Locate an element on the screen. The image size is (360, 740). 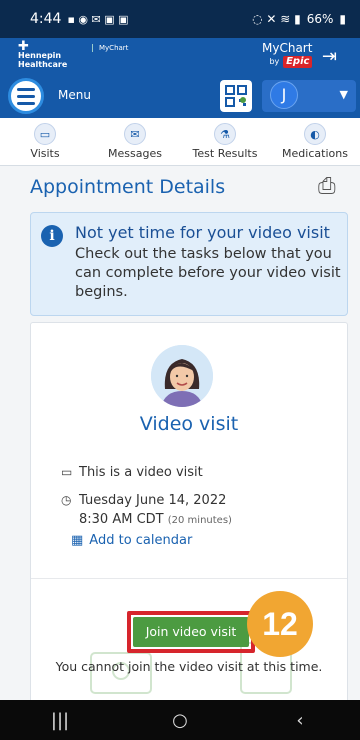
tab-medications: ◐ Medications is located at coordinates (315, 141).